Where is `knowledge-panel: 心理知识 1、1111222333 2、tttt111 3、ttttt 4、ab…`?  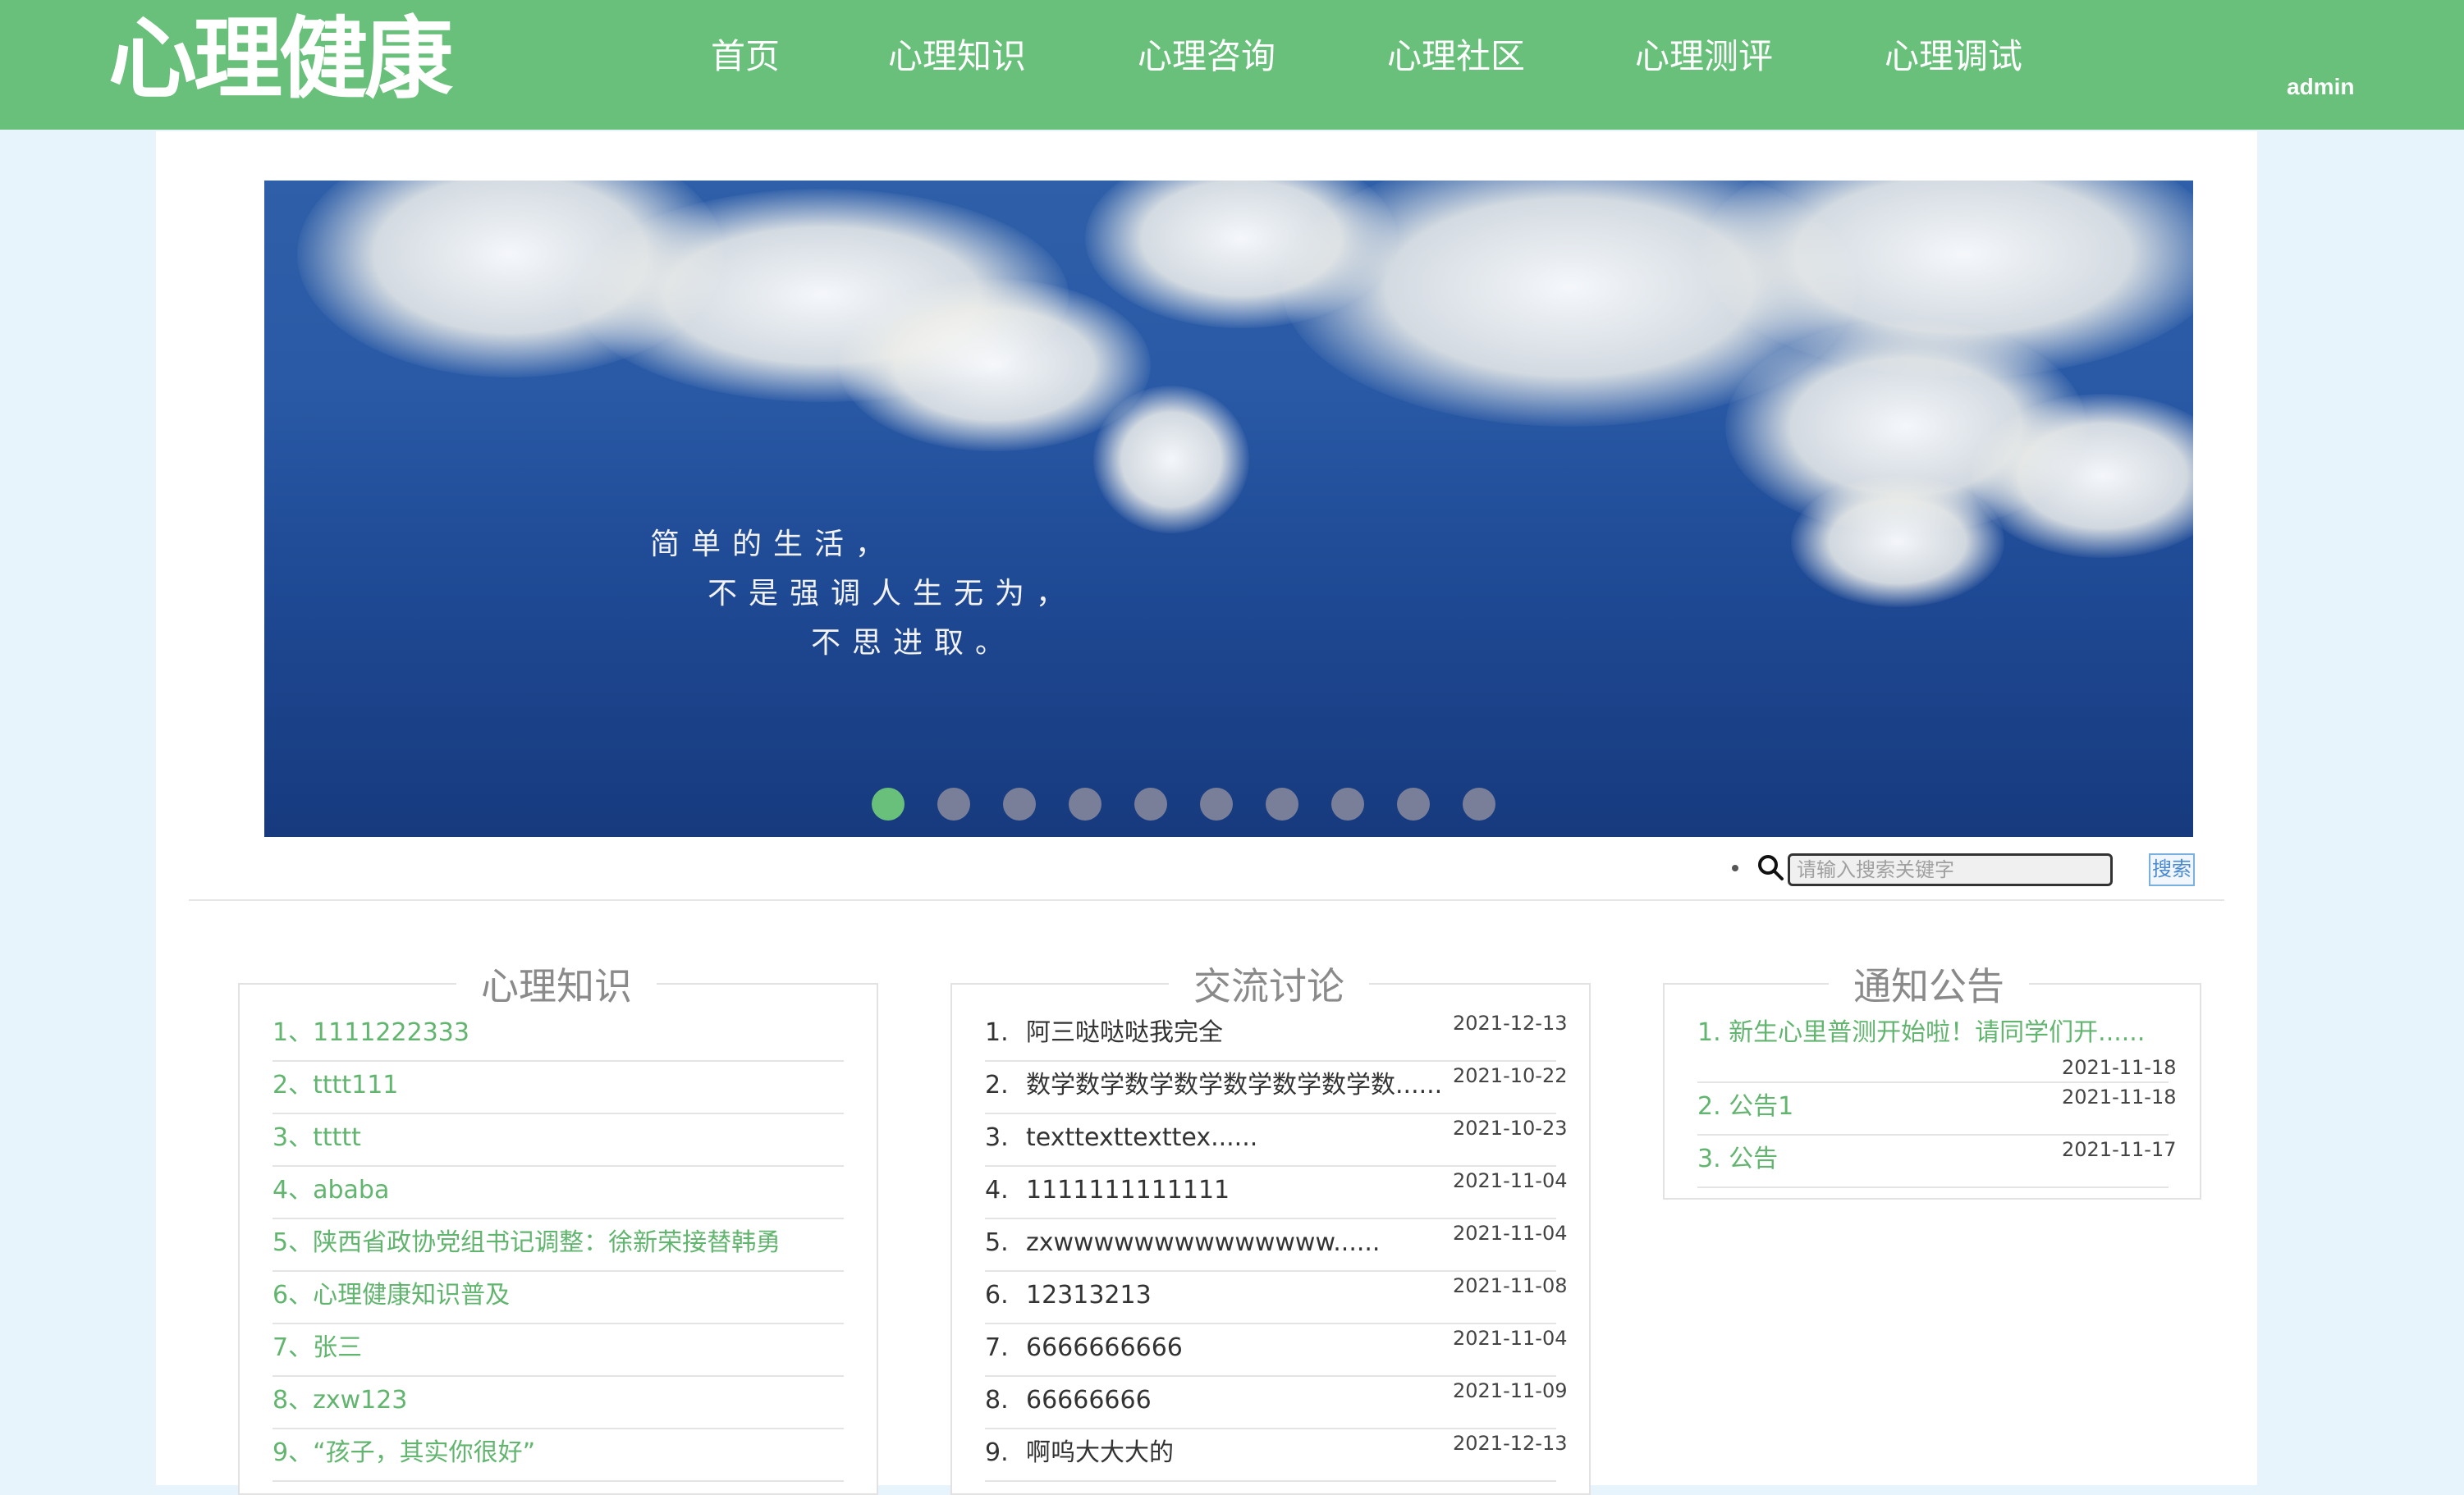
knowledge-panel: 心理知识 1、1111222333 2、tttt111 3、ttttt 4、ab… is located at coordinates (558, 1226).